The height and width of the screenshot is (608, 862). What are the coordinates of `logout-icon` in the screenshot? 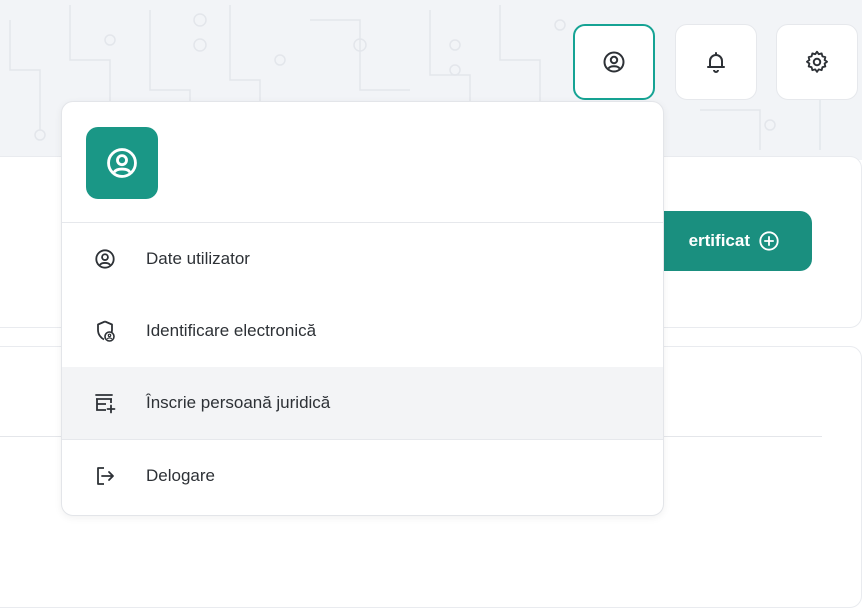 It's located at (105, 476).